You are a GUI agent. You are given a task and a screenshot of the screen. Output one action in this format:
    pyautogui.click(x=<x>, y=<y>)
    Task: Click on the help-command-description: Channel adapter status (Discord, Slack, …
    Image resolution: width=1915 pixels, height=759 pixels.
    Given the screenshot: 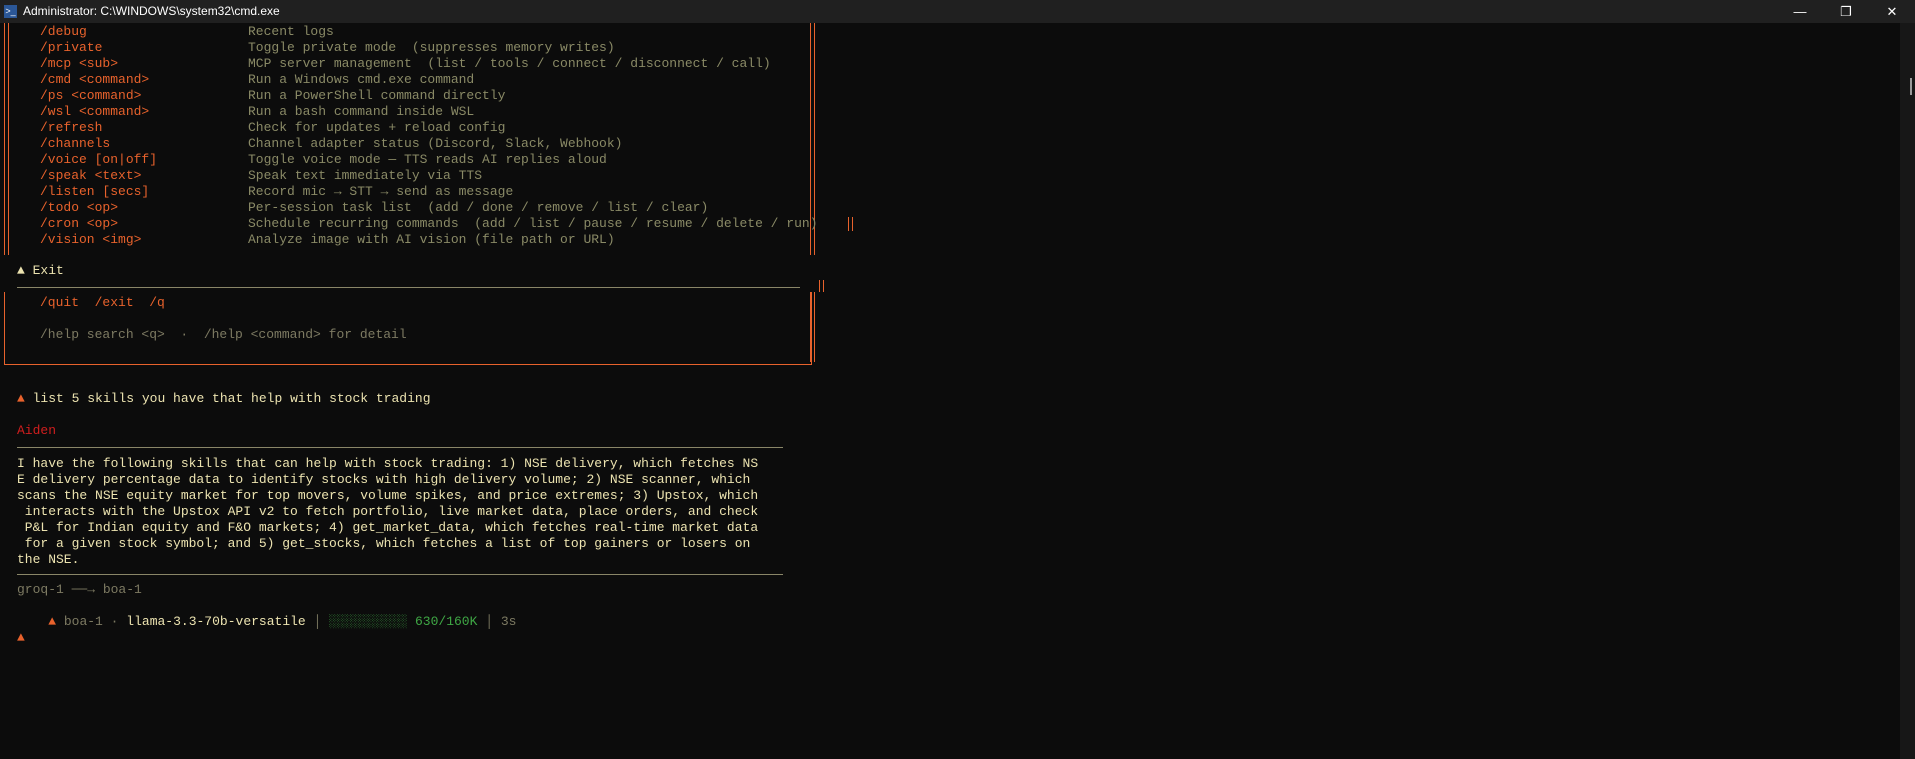 What is the action you would take?
    pyautogui.click(x=435, y=143)
    